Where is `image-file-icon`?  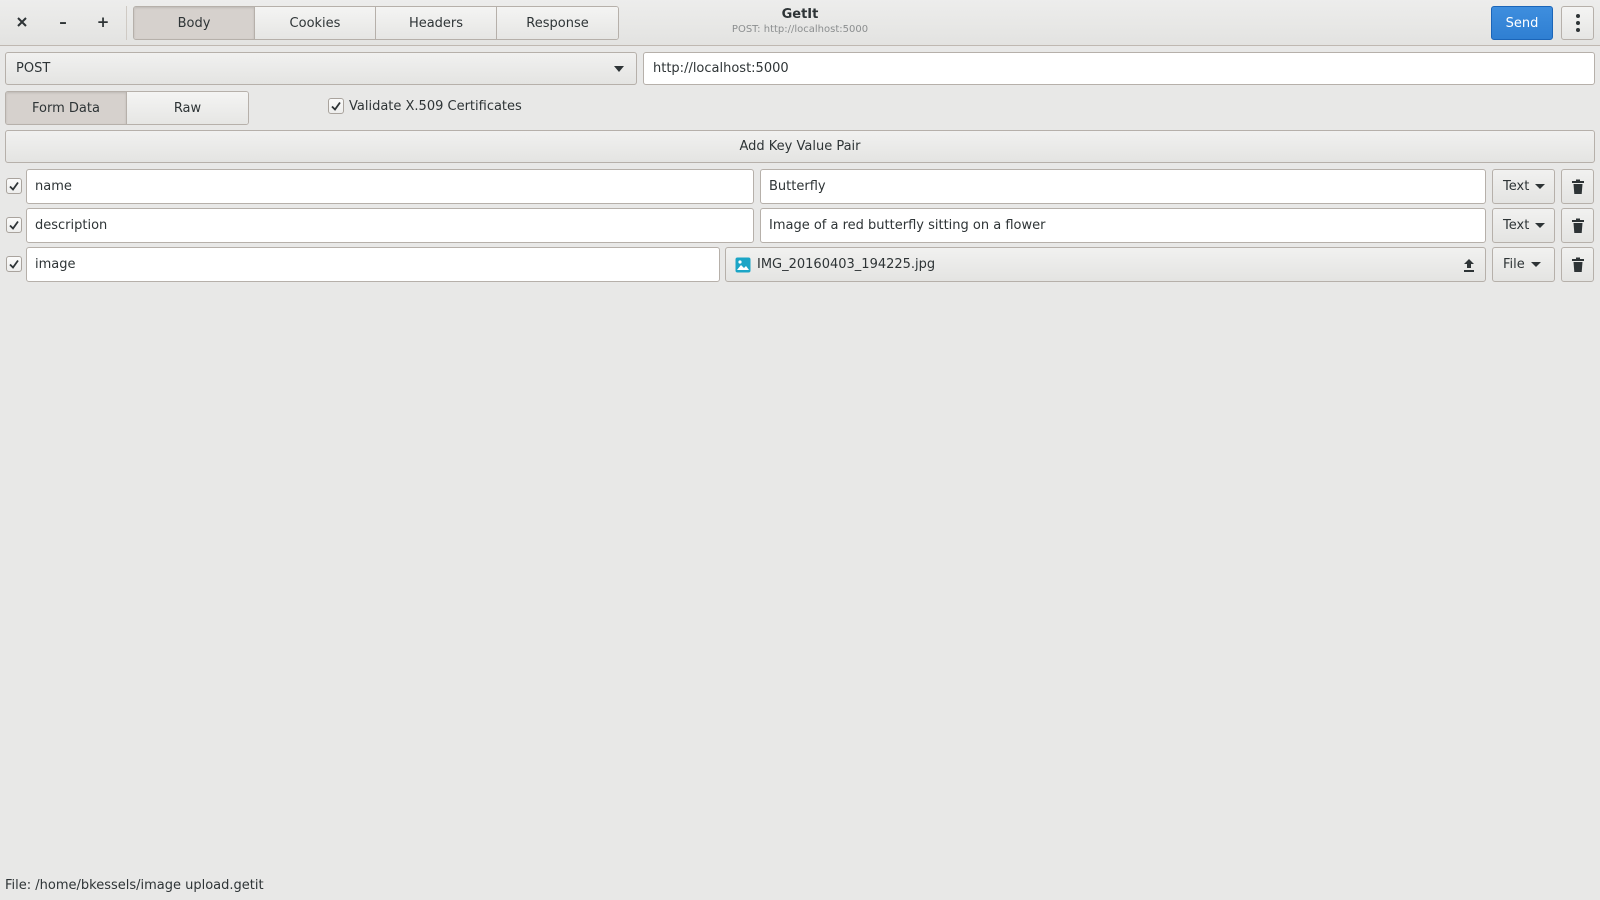
image-file-icon is located at coordinates (743, 264).